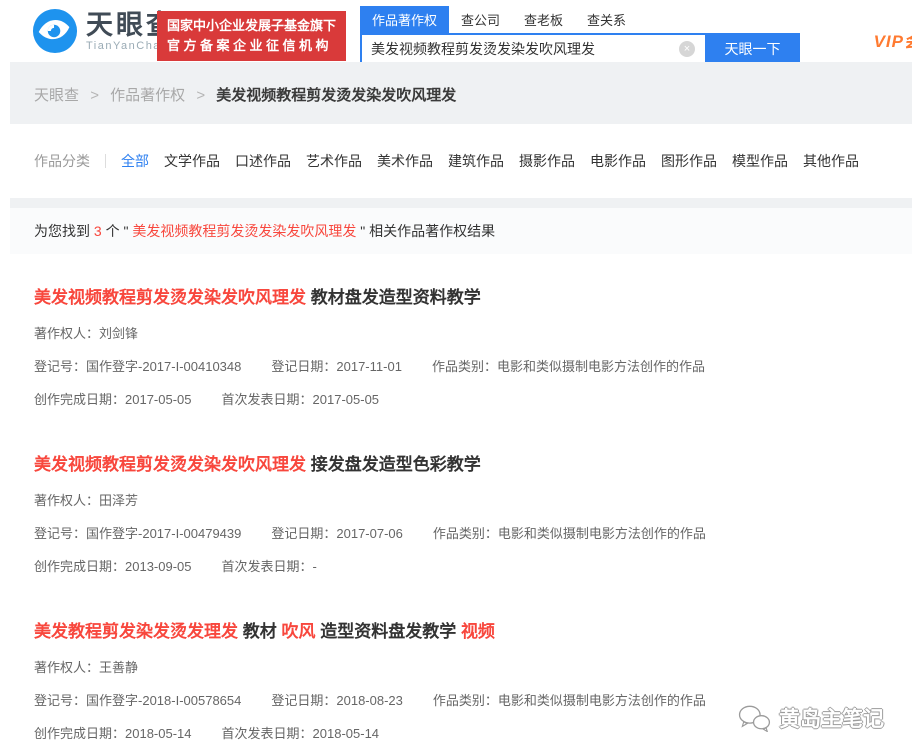 The height and width of the screenshot is (747, 912). I want to click on category-tab: 图形作品, so click(689, 161).